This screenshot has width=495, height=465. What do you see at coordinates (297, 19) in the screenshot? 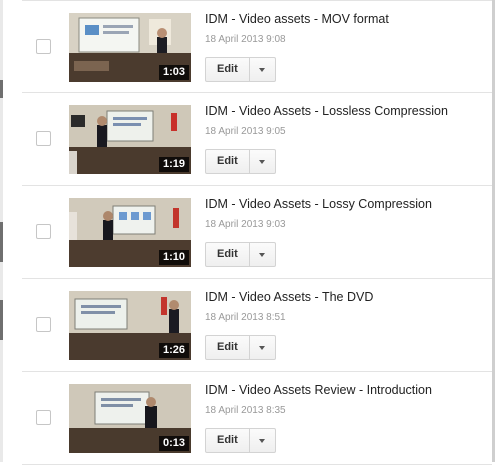
I see `video-title: IDM - Video assets - MOV format` at bounding box center [297, 19].